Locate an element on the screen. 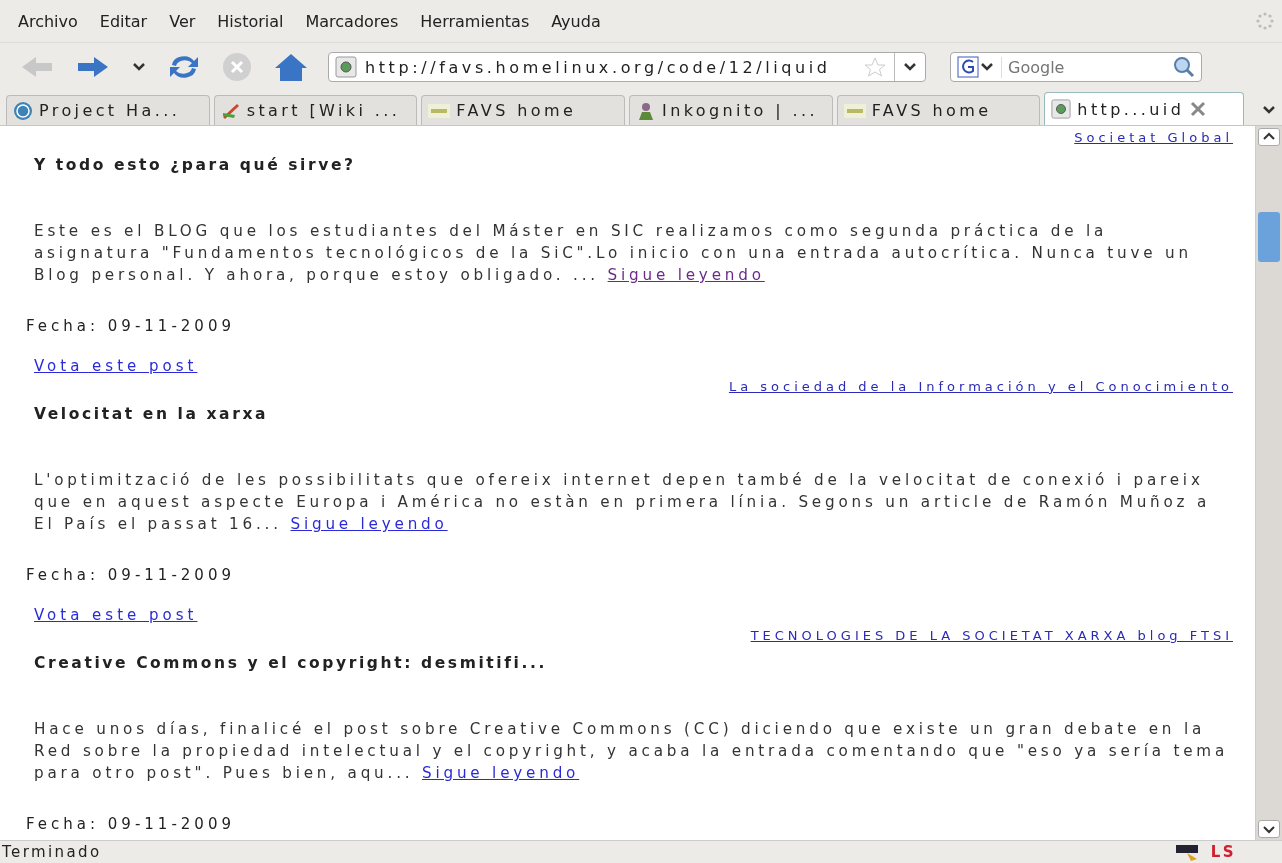  reload-icon is located at coordinates (184, 67).